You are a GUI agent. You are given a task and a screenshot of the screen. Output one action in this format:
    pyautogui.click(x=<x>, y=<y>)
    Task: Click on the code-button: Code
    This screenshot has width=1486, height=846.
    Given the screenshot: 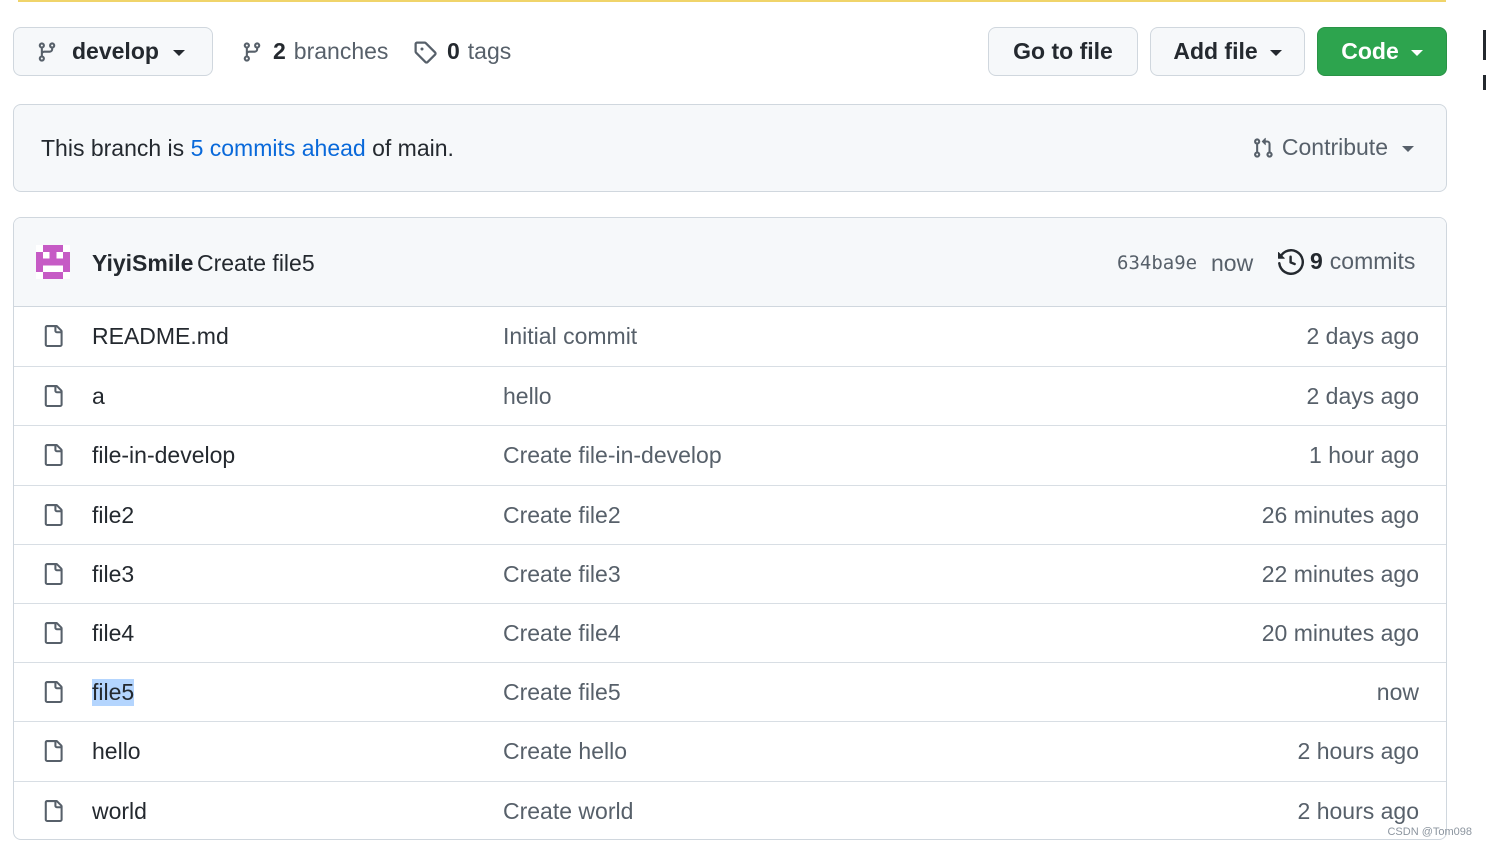 What is the action you would take?
    pyautogui.click(x=1382, y=51)
    